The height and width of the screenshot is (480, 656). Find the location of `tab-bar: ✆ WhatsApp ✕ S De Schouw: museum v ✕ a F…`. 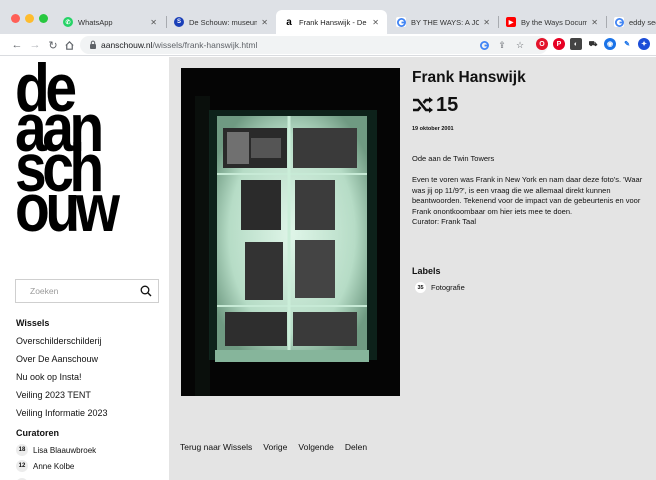

tab-bar: ✆ WhatsApp ✕ S De Schouw: museum v ✕ a F… is located at coordinates (328, 17).